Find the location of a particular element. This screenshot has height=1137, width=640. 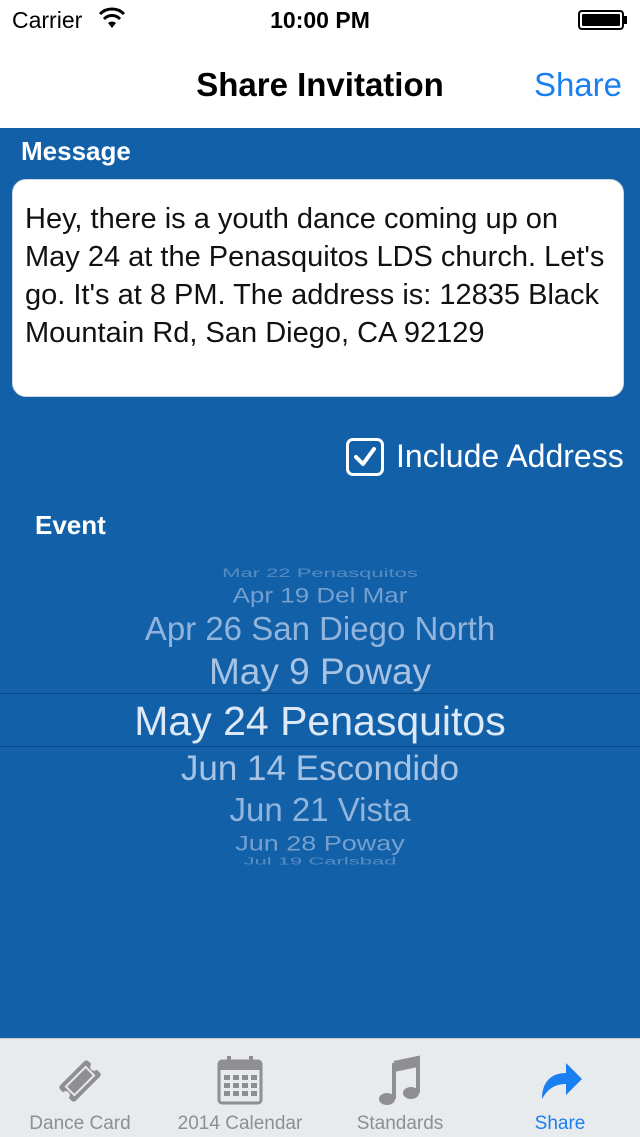

status-time: 10:00 PM is located at coordinates (320, 20).